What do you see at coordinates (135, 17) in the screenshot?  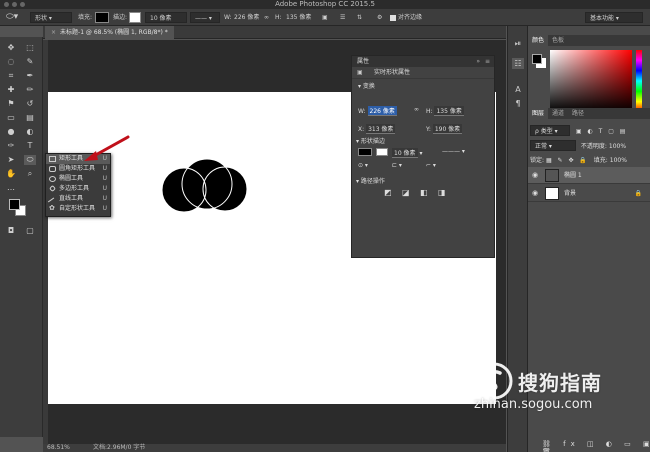 I see `stroke-swatch` at bounding box center [135, 17].